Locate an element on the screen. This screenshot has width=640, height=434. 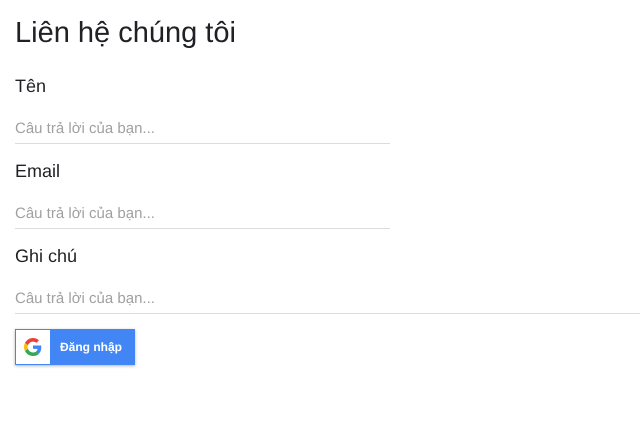
form-title: Liên hệ chúng tôi is located at coordinates (126, 33).